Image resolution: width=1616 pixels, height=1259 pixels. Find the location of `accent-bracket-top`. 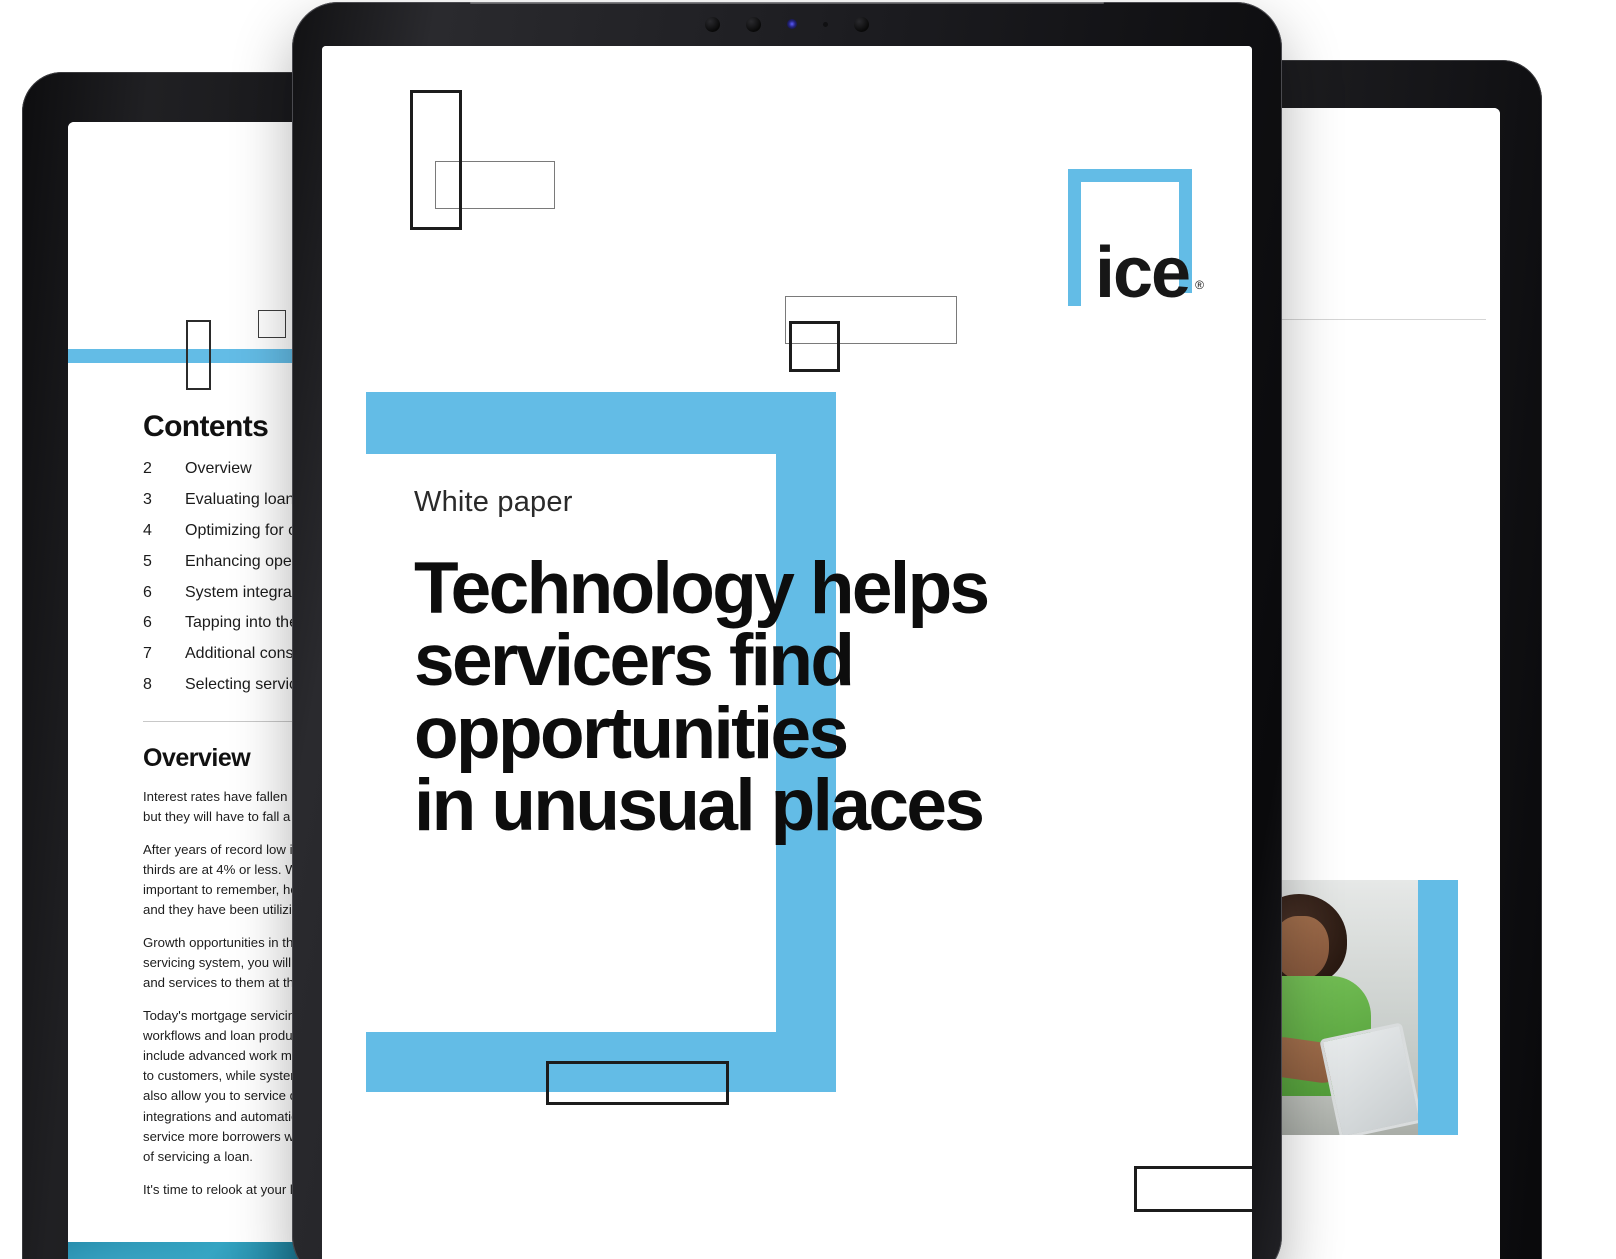

accent-bracket-top is located at coordinates (601, 423).